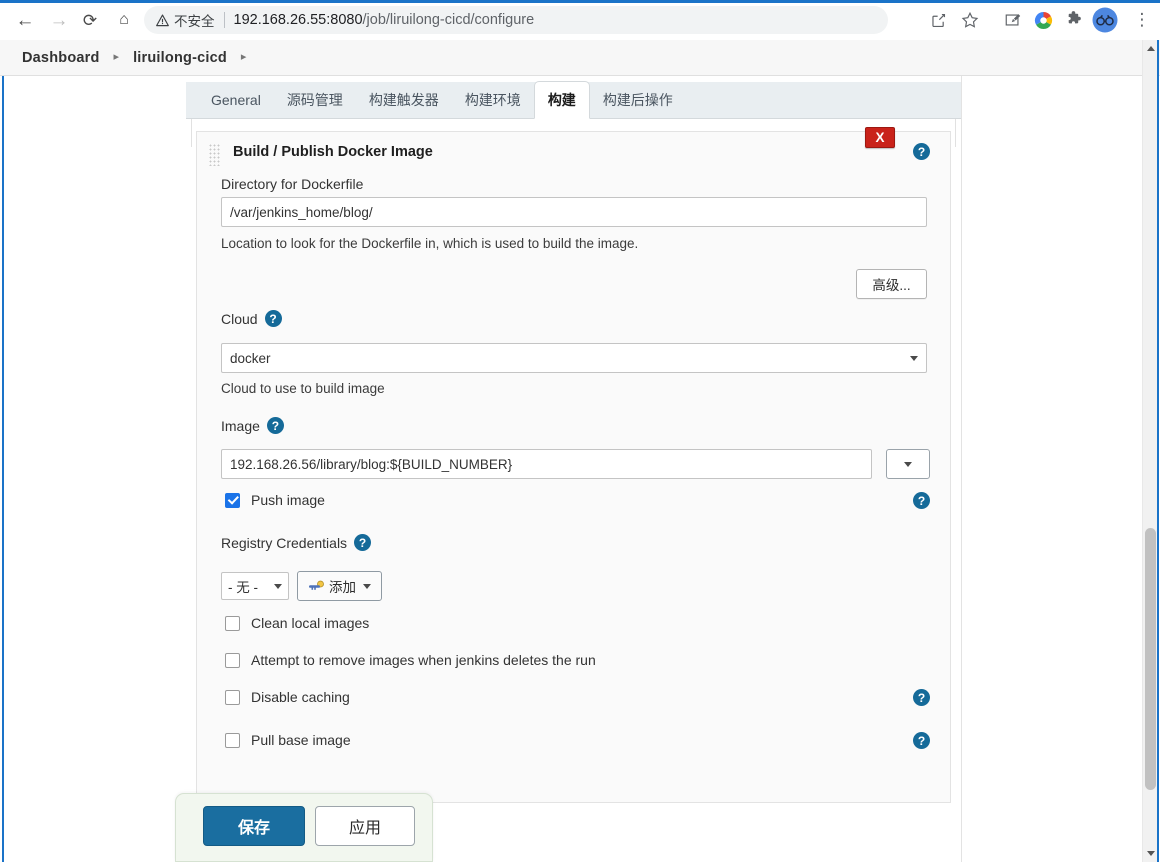  What do you see at coordinates (921, 500) in the screenshot?
I see `push-image-help-question-icon: ?` at bounding box center [921, 500].